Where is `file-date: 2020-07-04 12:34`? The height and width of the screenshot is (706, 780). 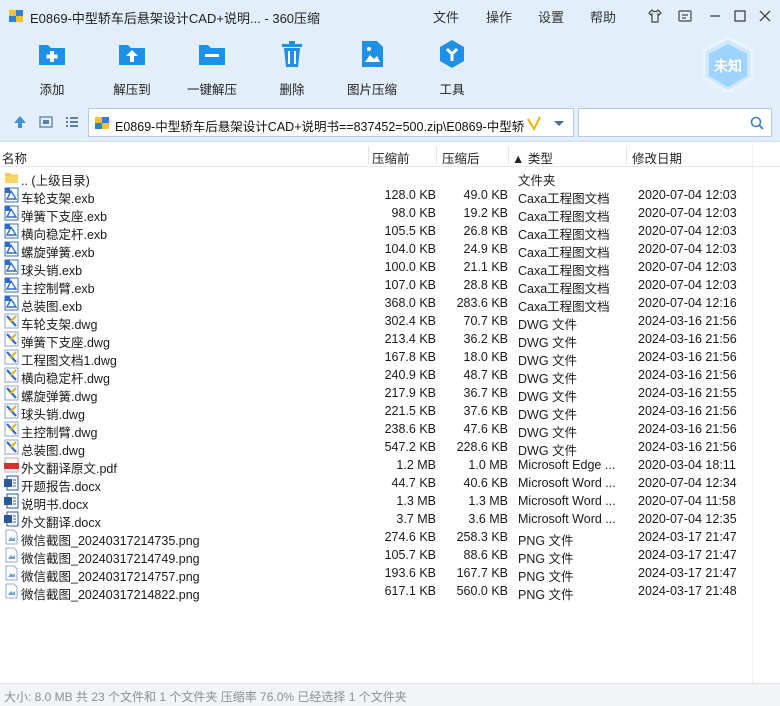
file-date: 2020-07-04 12:34 is located at coordinates (687, 483).